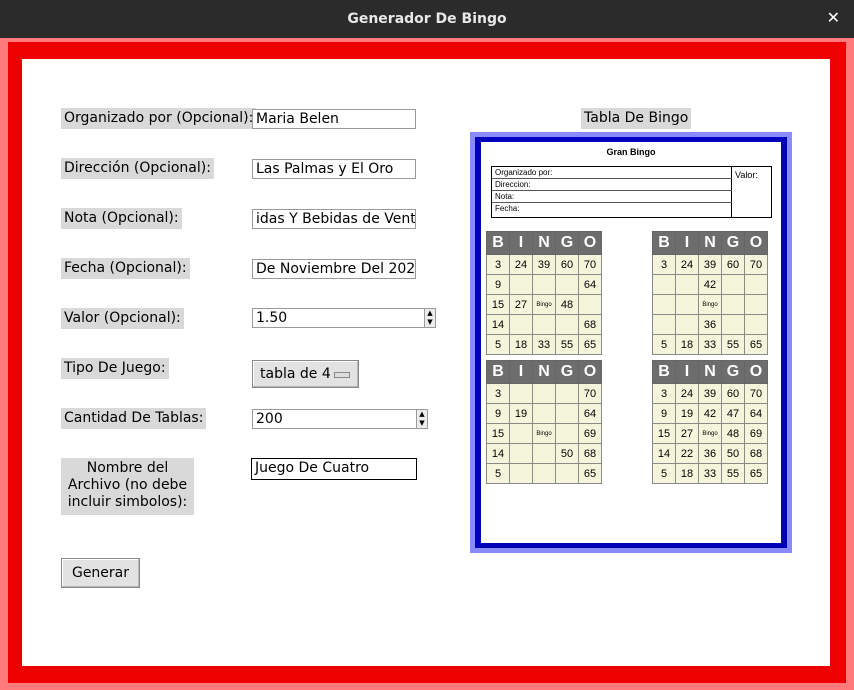 The image size is (854, 690). What do you see at coordinates (137, 168) in the screenshot?
I see `address-label: Dirección (Opcional):` at bounding box center [137, 168].